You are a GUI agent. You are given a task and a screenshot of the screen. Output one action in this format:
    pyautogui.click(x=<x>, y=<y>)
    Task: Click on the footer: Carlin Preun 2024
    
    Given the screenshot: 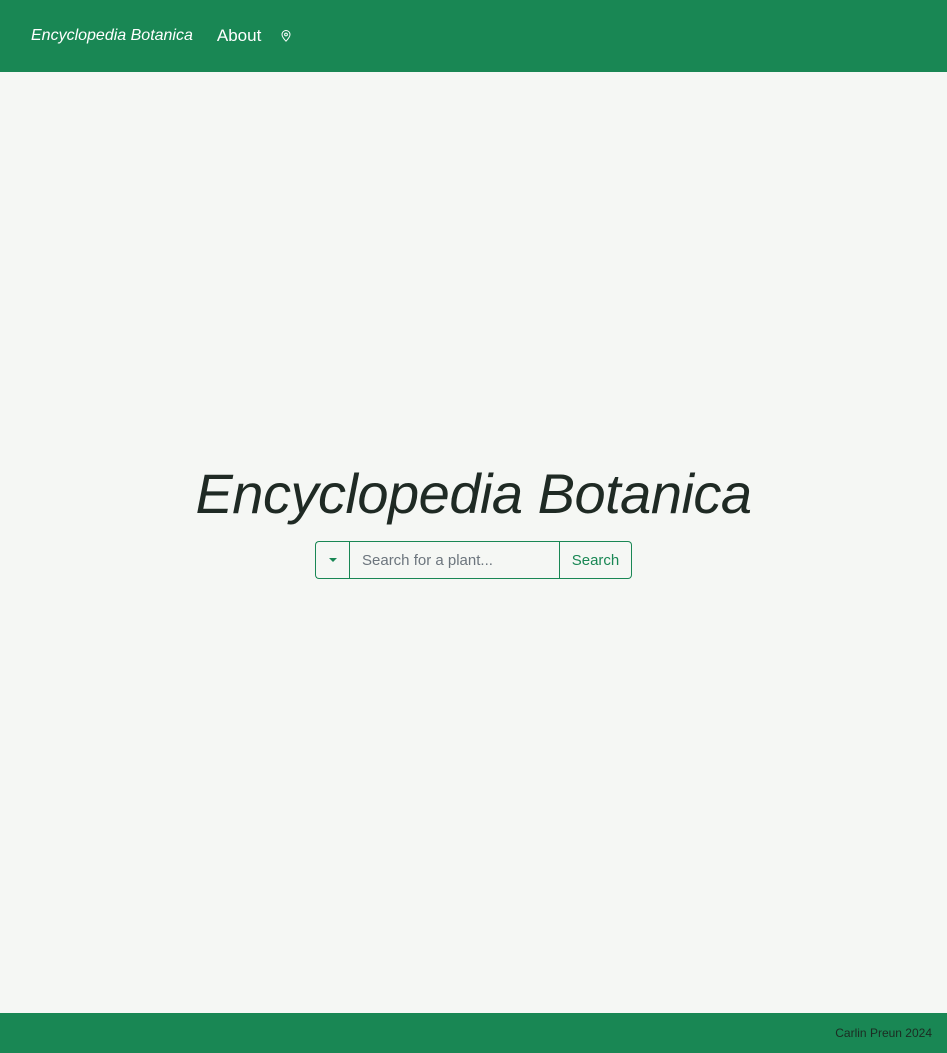 What is the action you would take?
    pyautogui.click(x=473, y=1033)
    